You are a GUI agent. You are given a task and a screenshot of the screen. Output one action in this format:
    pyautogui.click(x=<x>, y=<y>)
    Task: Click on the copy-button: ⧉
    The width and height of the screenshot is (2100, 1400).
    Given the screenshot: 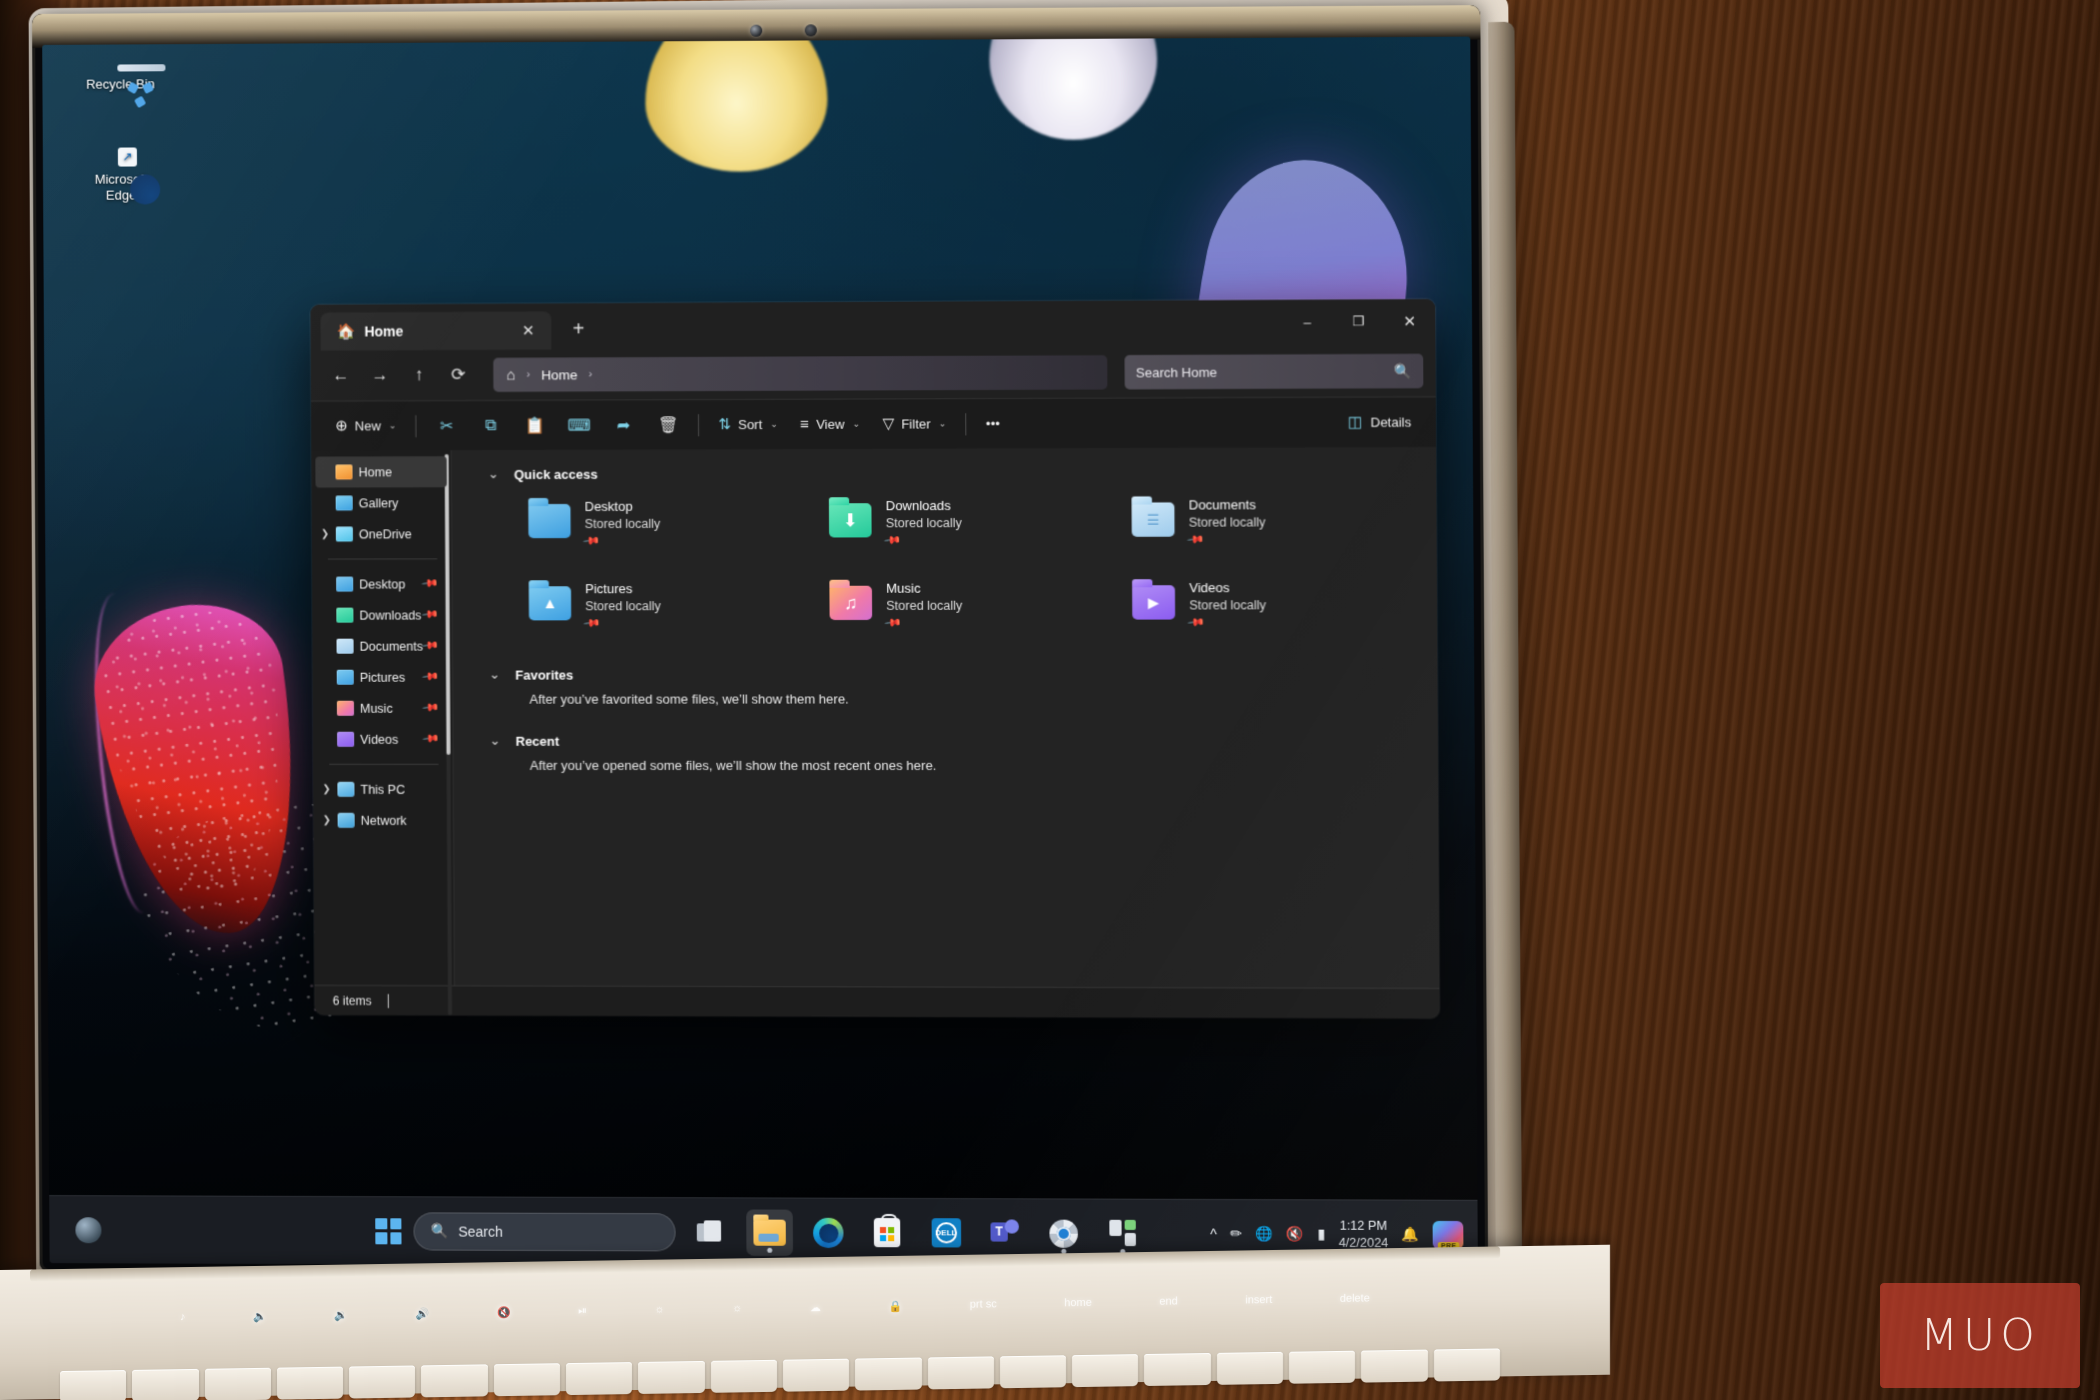 What is the action you would take?
    pyautogui.click(x=491, y=425)
    